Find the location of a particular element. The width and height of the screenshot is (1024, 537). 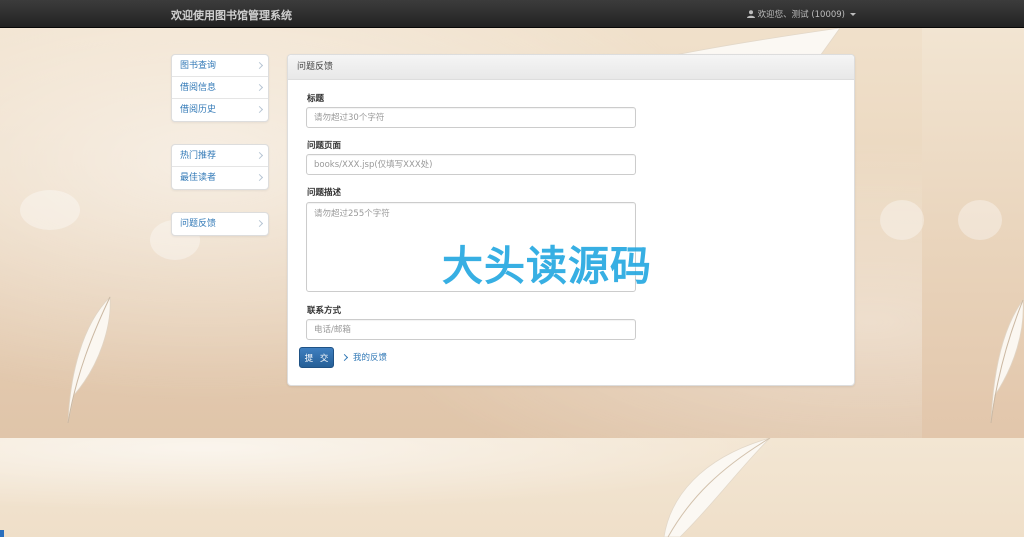

sidebar-item-feedback: 问题反馈 is located at coordinates (220, 224).